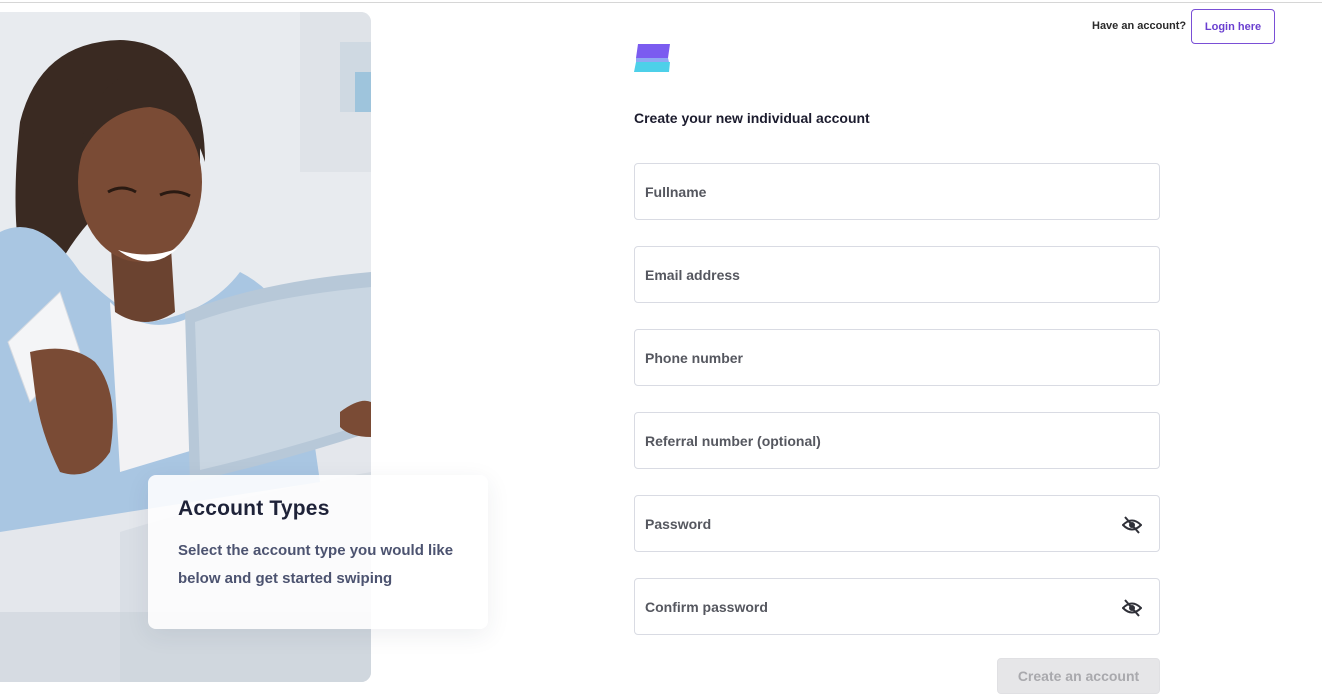 This screenshot has height=697, width=1322. What do you see at coordinates (1139, 26) in the screenshot?
I see `have-account-text: Have an account?` at bounding box center [1139, 26].